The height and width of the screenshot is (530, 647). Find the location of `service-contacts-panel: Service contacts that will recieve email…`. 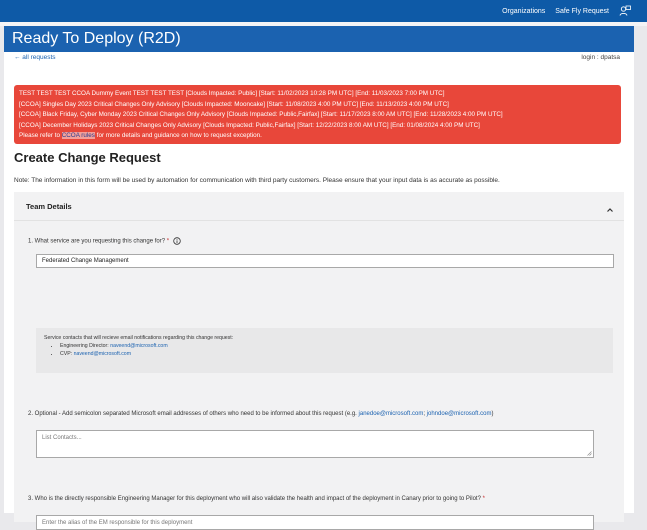

service-contacts-panel: Service contacts that will recieve email… is located at coordinates (324, 350).